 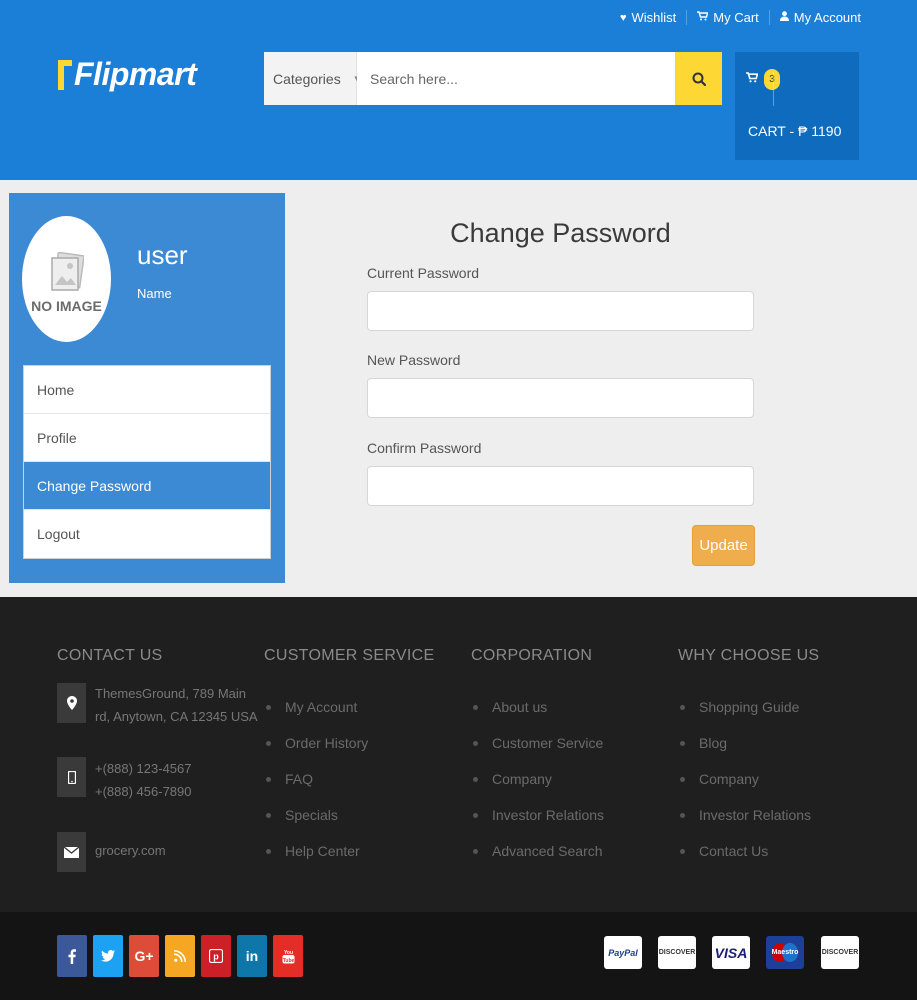 What do you see at coordinates (560, 398) in the screenshot?
I see `new-password-field` at bounding box center [560, 398].